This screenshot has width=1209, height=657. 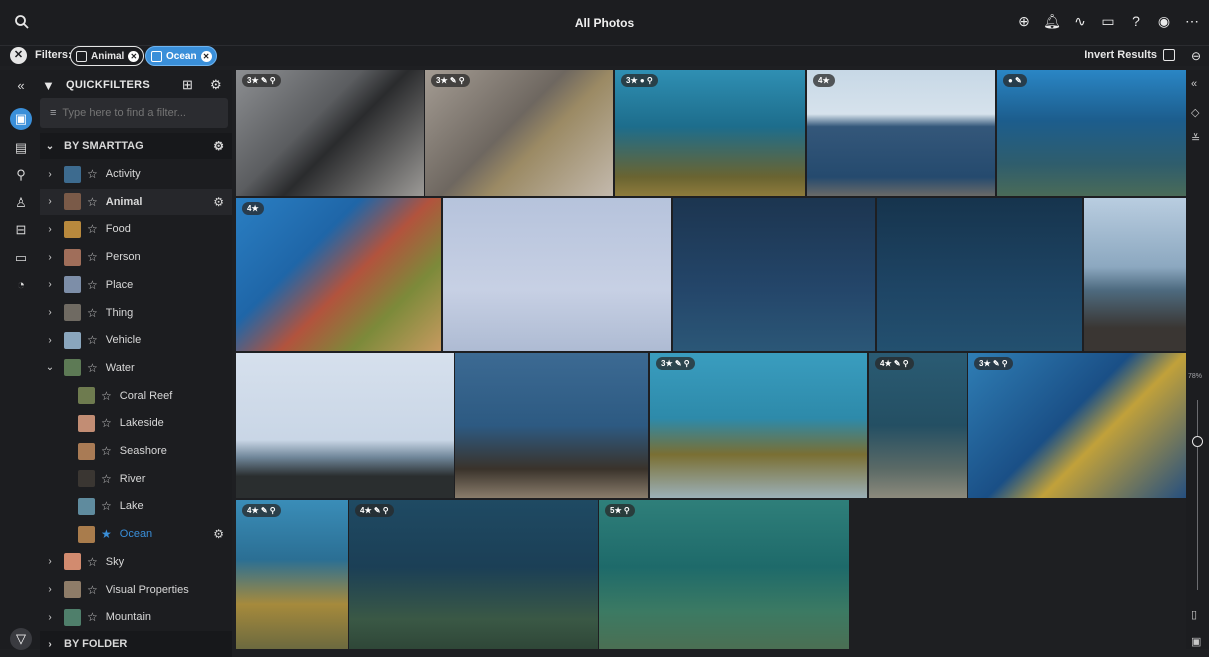 I want to click on gauge-icon: ◔, so click(x=21, y=285).